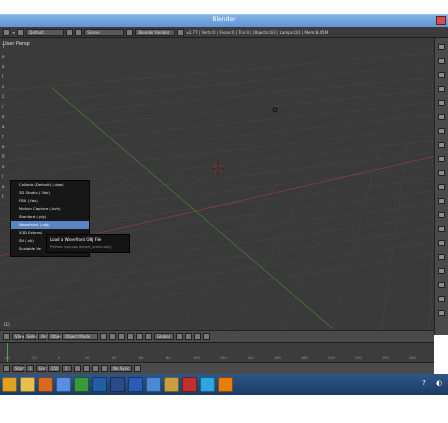 The width and height of the screenshot is (448, 423). What do you see at coordinates (139, 336) in the screenshot?
I see `rotate-icon` at bounding box center [139, 336].